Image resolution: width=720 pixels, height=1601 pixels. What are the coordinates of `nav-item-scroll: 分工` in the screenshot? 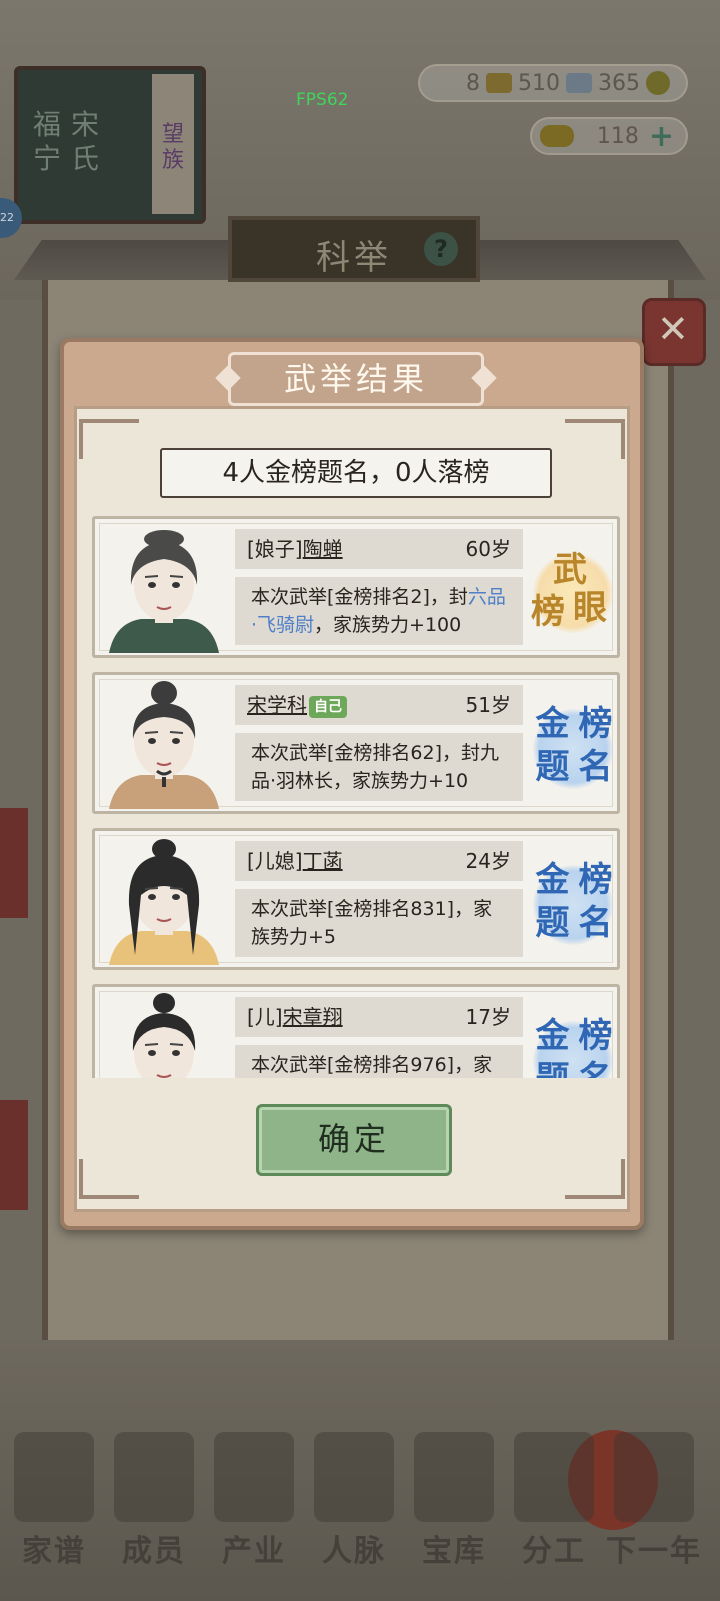 It's located at (554, 1503).